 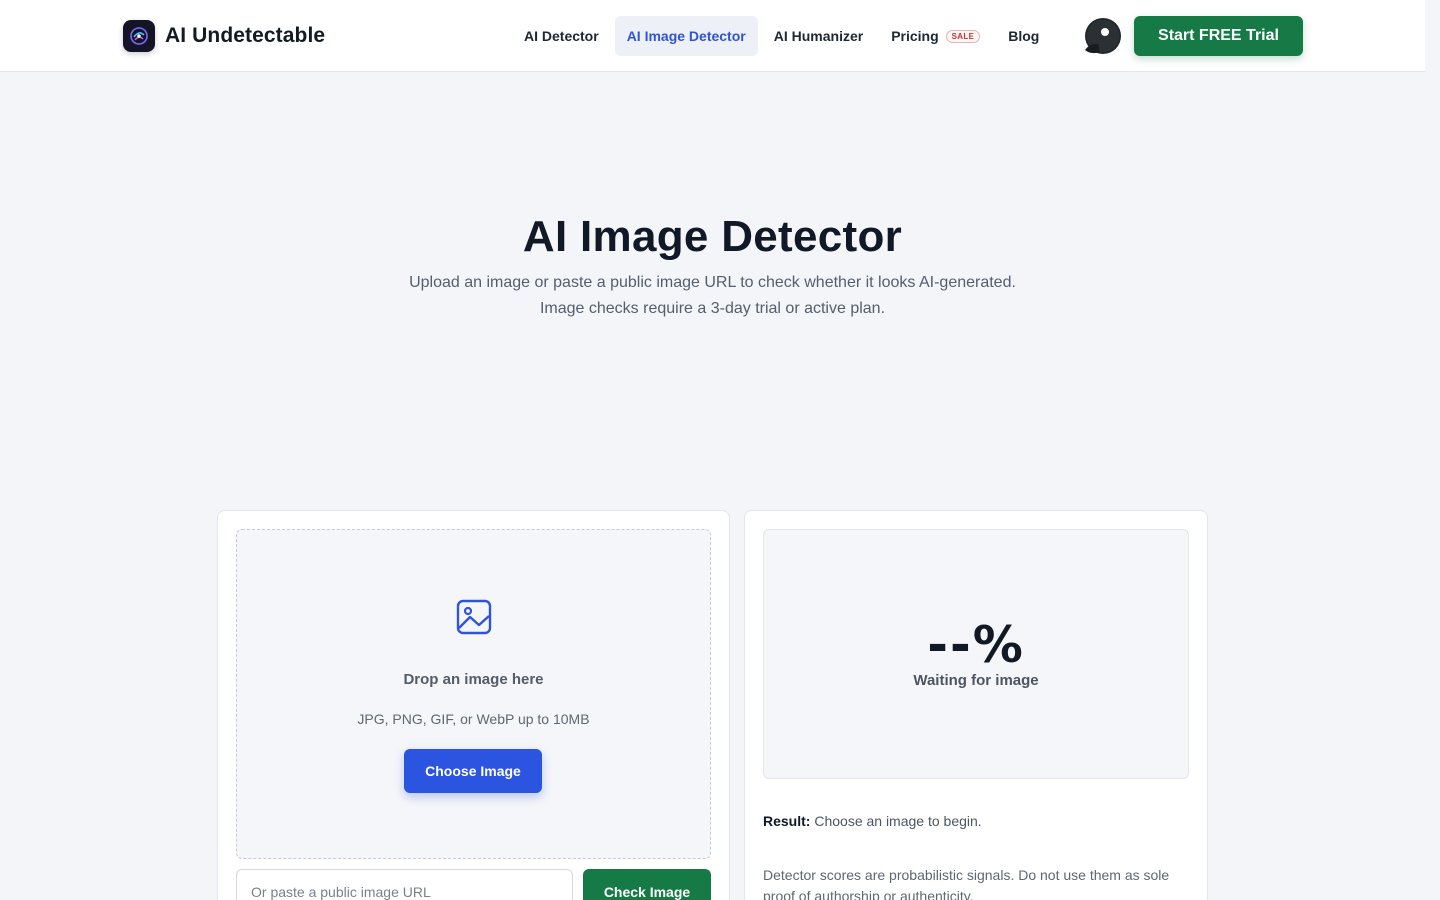 I want to click on image-url-input, so click(x=404, y=884).